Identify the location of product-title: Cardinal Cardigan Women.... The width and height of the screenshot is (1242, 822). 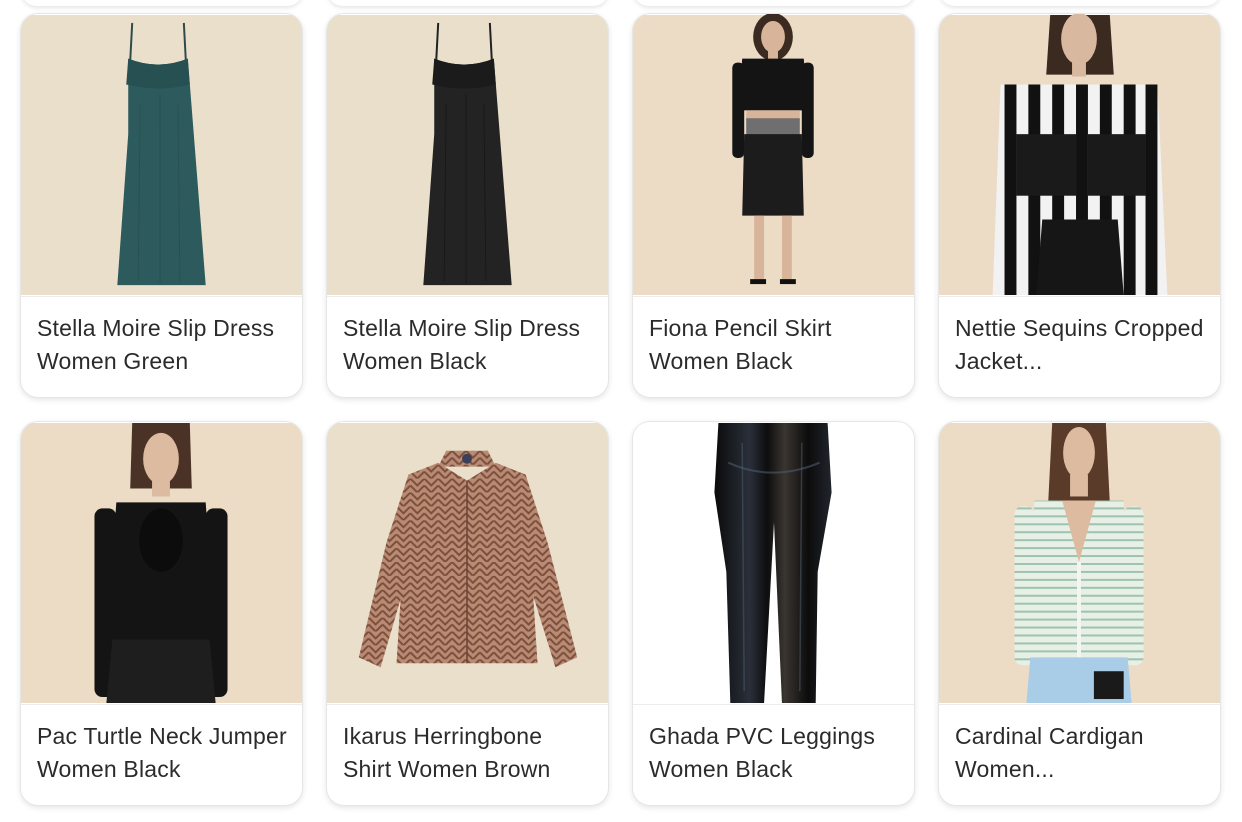
(1080, 753).